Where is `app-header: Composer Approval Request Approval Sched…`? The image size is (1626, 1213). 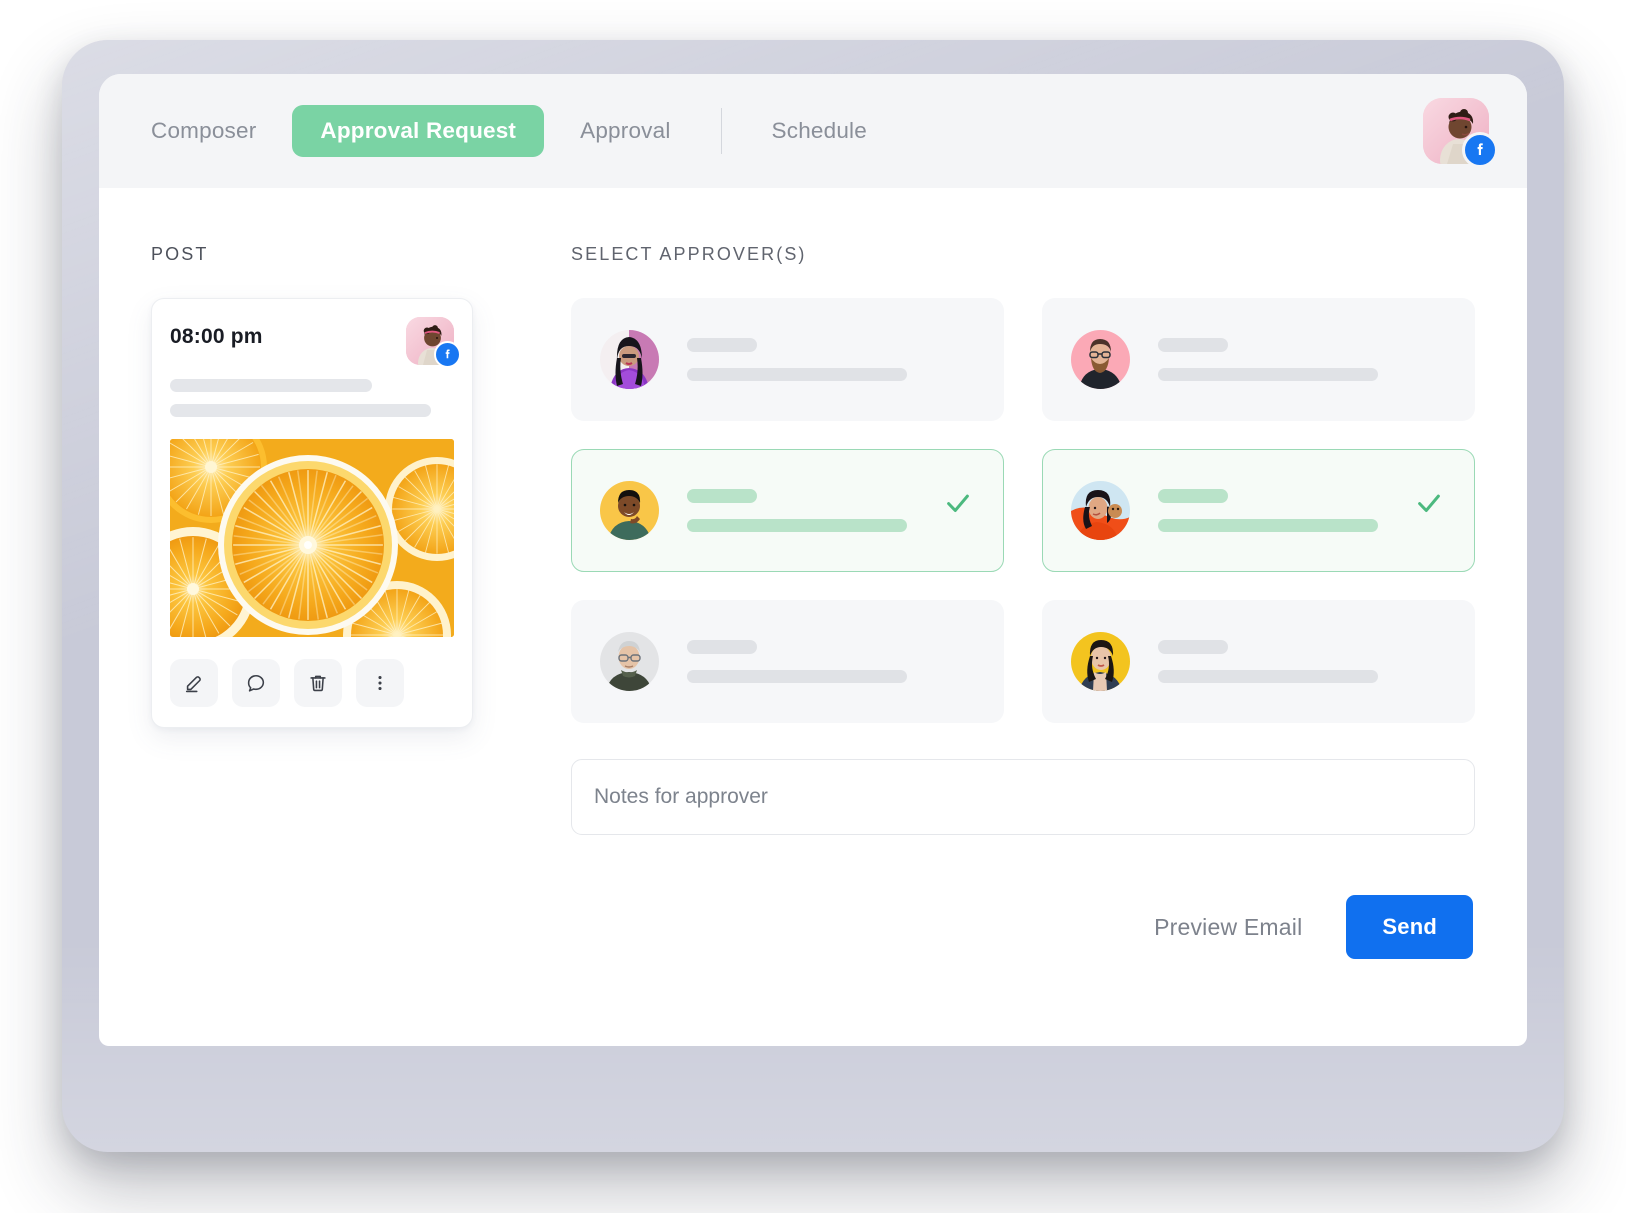 app-header: Composer Approval Request Approval Sched… is located at coordinates (813, 131).